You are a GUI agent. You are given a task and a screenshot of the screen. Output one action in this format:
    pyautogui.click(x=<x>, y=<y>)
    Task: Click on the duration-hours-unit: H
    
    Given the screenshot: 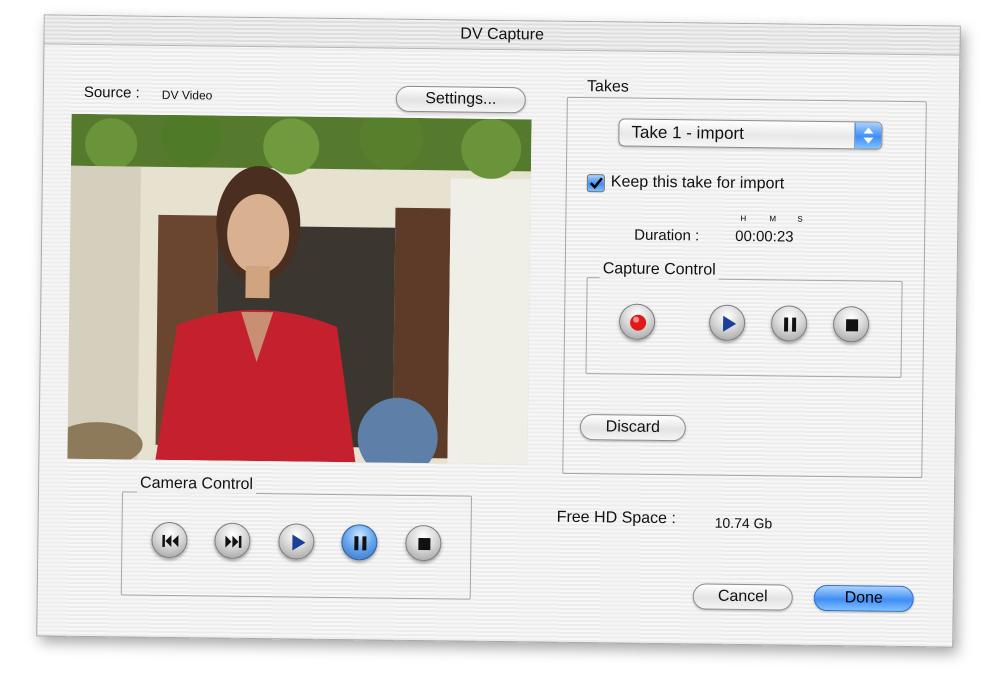 What is the action you would take?
    pyautogui.click(x=744, y=218)
    